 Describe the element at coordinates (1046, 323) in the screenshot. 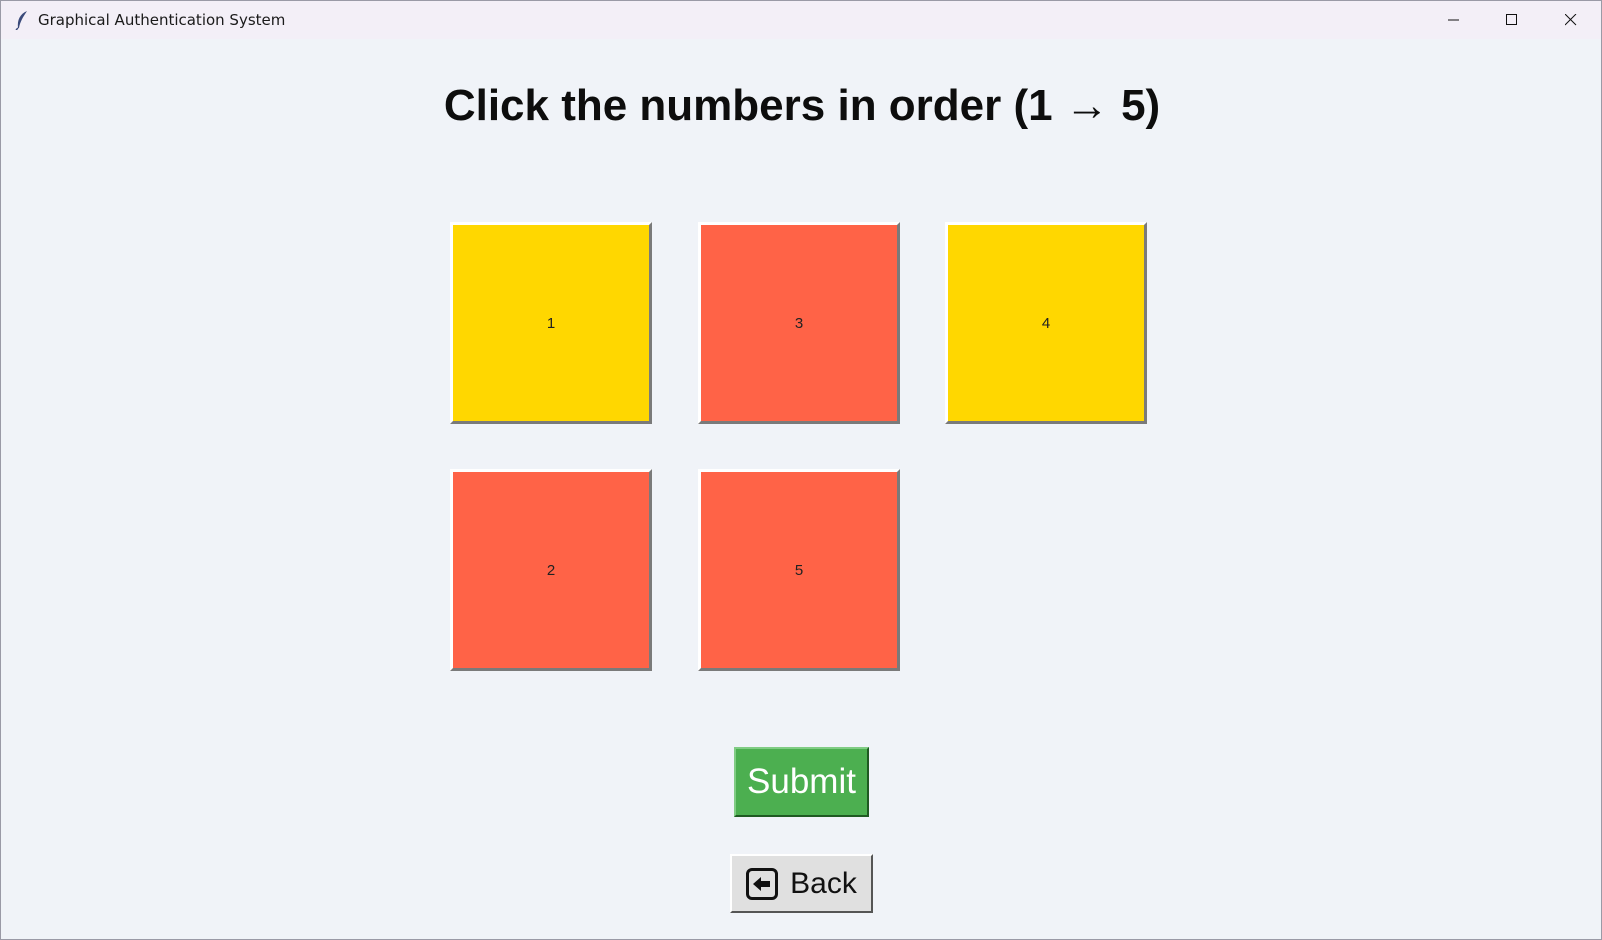

I see `number-tile-4: 4` at that location.